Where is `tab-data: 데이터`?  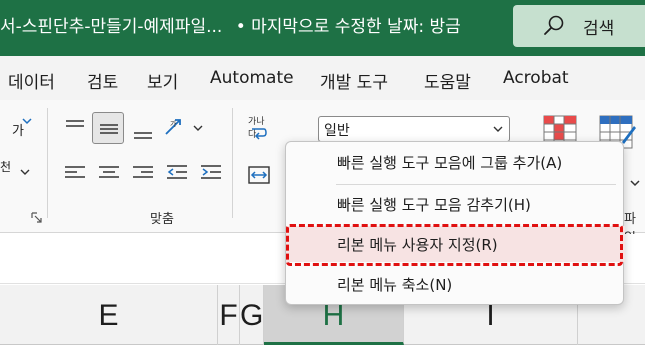
tab-data: 데이터 is located at coordinates (31, 80).